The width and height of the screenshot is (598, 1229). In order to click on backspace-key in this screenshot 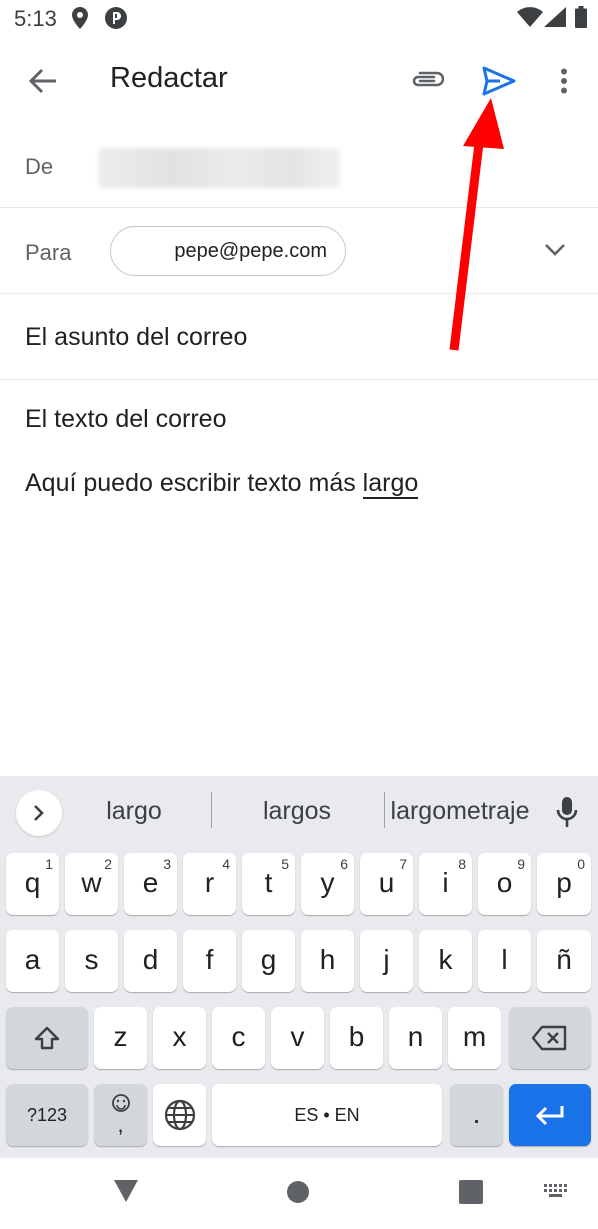, I will do `click(550, 1038)`.